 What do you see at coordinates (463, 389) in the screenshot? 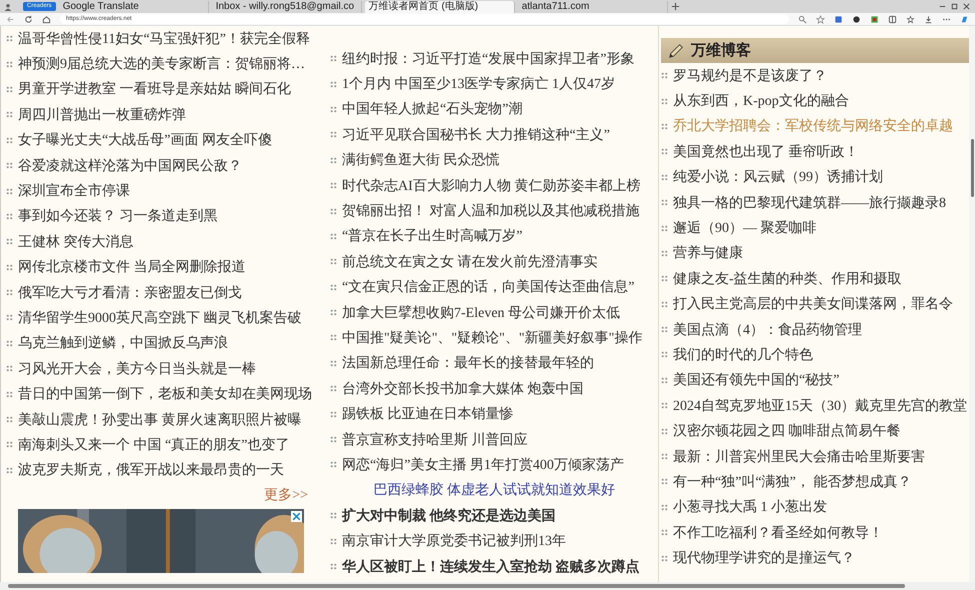
I see `news-link: 台湾外交部长投书加拿大媒体 炮轰中国` at bounding box center [463, 389].